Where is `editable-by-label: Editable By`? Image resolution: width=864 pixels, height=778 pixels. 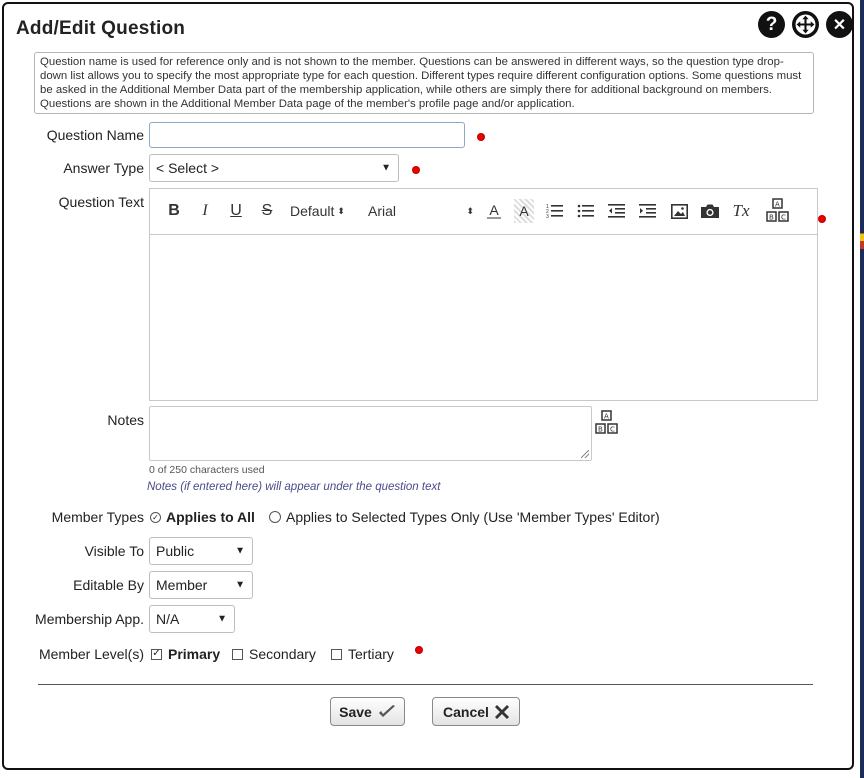 editable-by-label: Editable By is located at coordinates (108, 585).